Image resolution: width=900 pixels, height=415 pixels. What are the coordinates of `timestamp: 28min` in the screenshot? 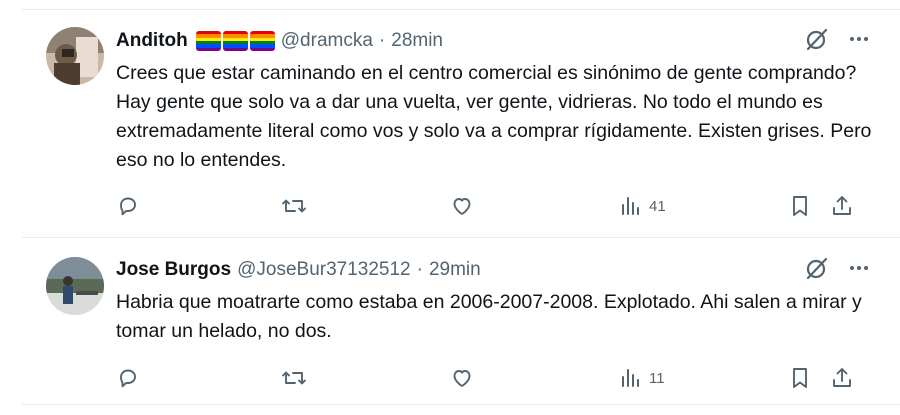 It's located at (417, 41).